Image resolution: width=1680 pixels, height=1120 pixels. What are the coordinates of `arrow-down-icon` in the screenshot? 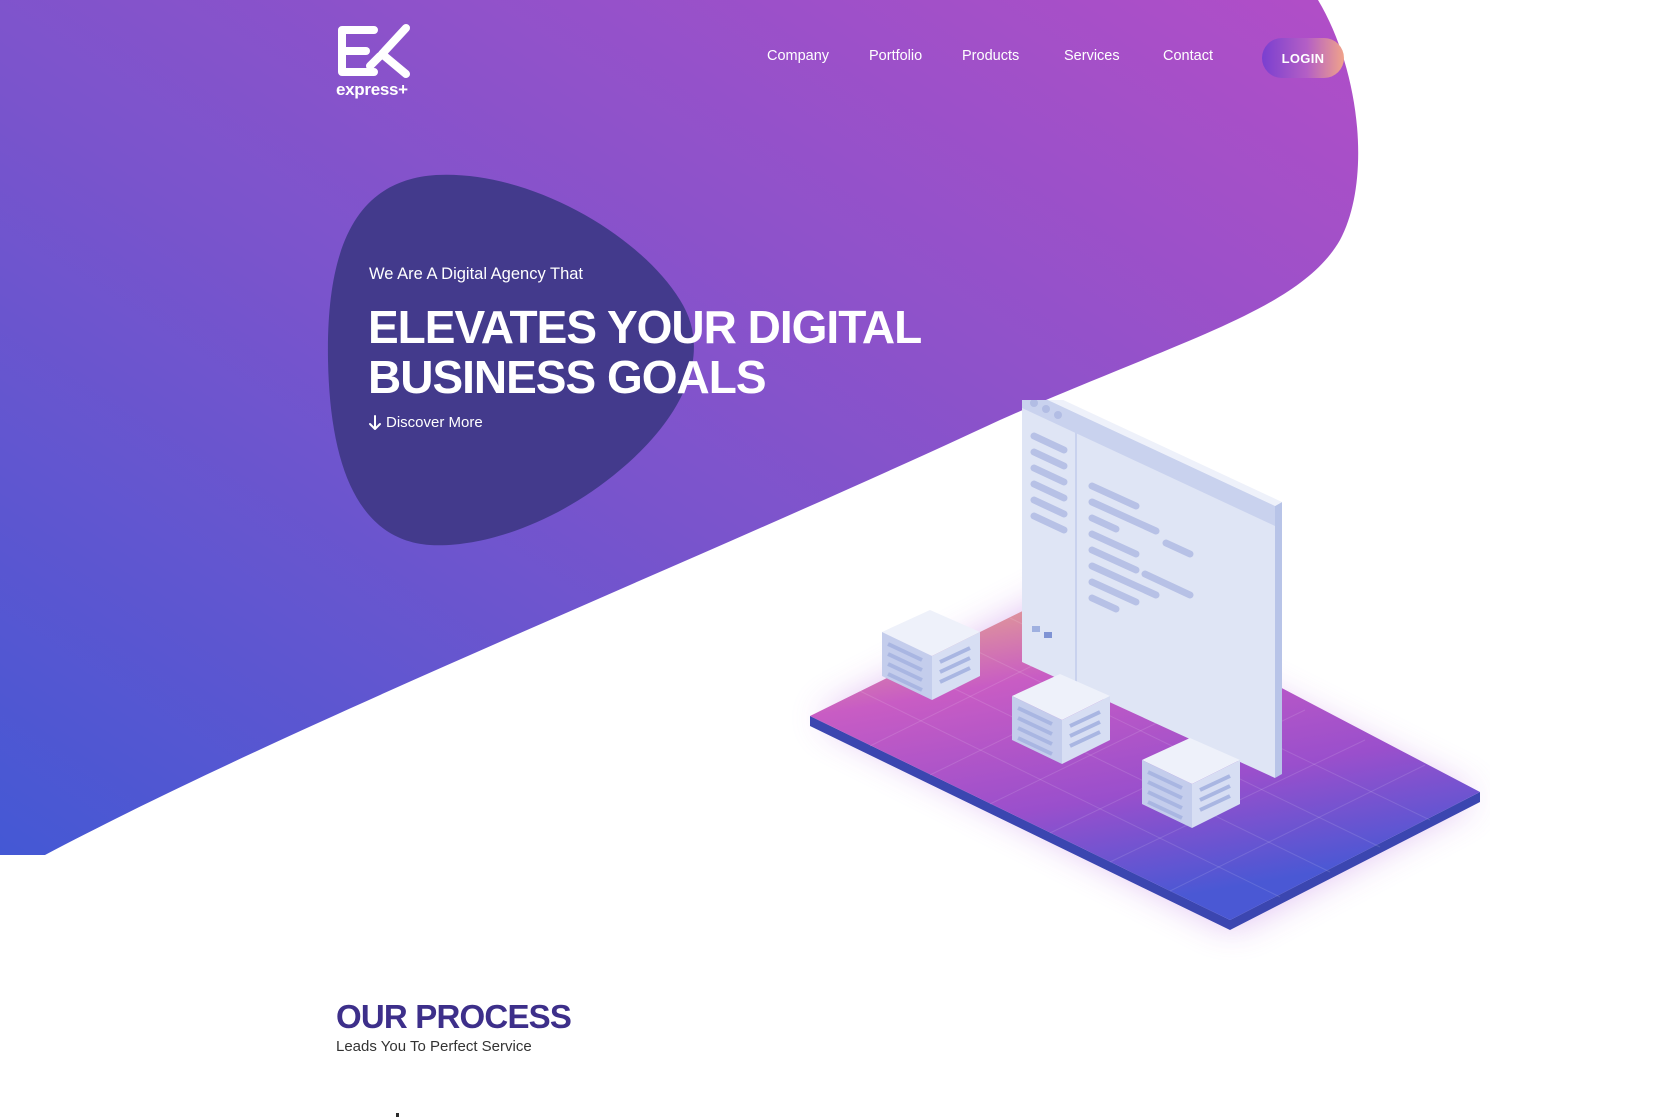 It's located at (375, 422).